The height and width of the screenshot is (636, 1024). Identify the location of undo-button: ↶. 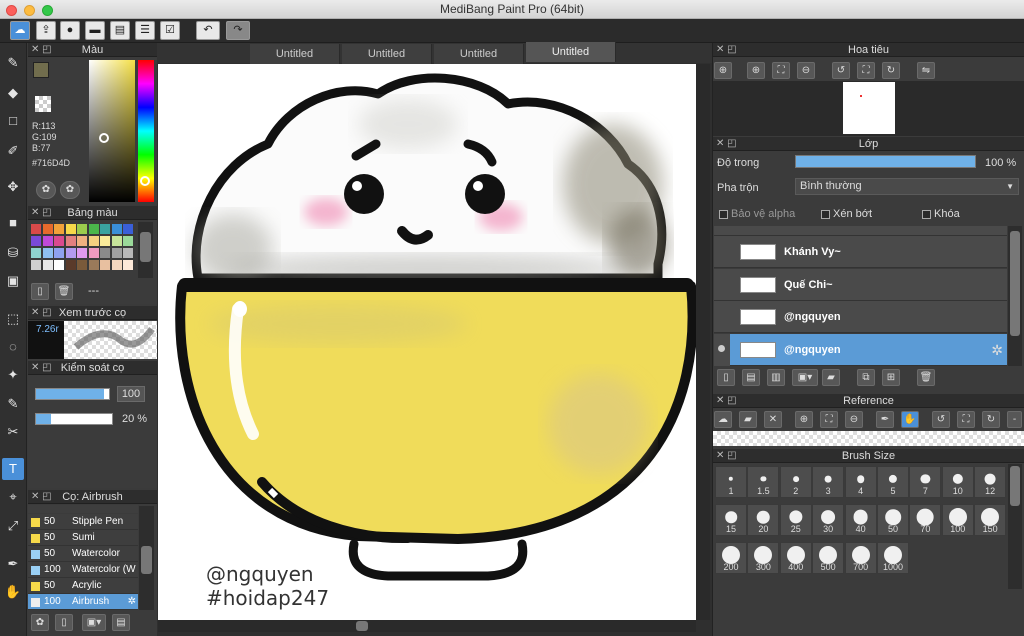
(208, 30).